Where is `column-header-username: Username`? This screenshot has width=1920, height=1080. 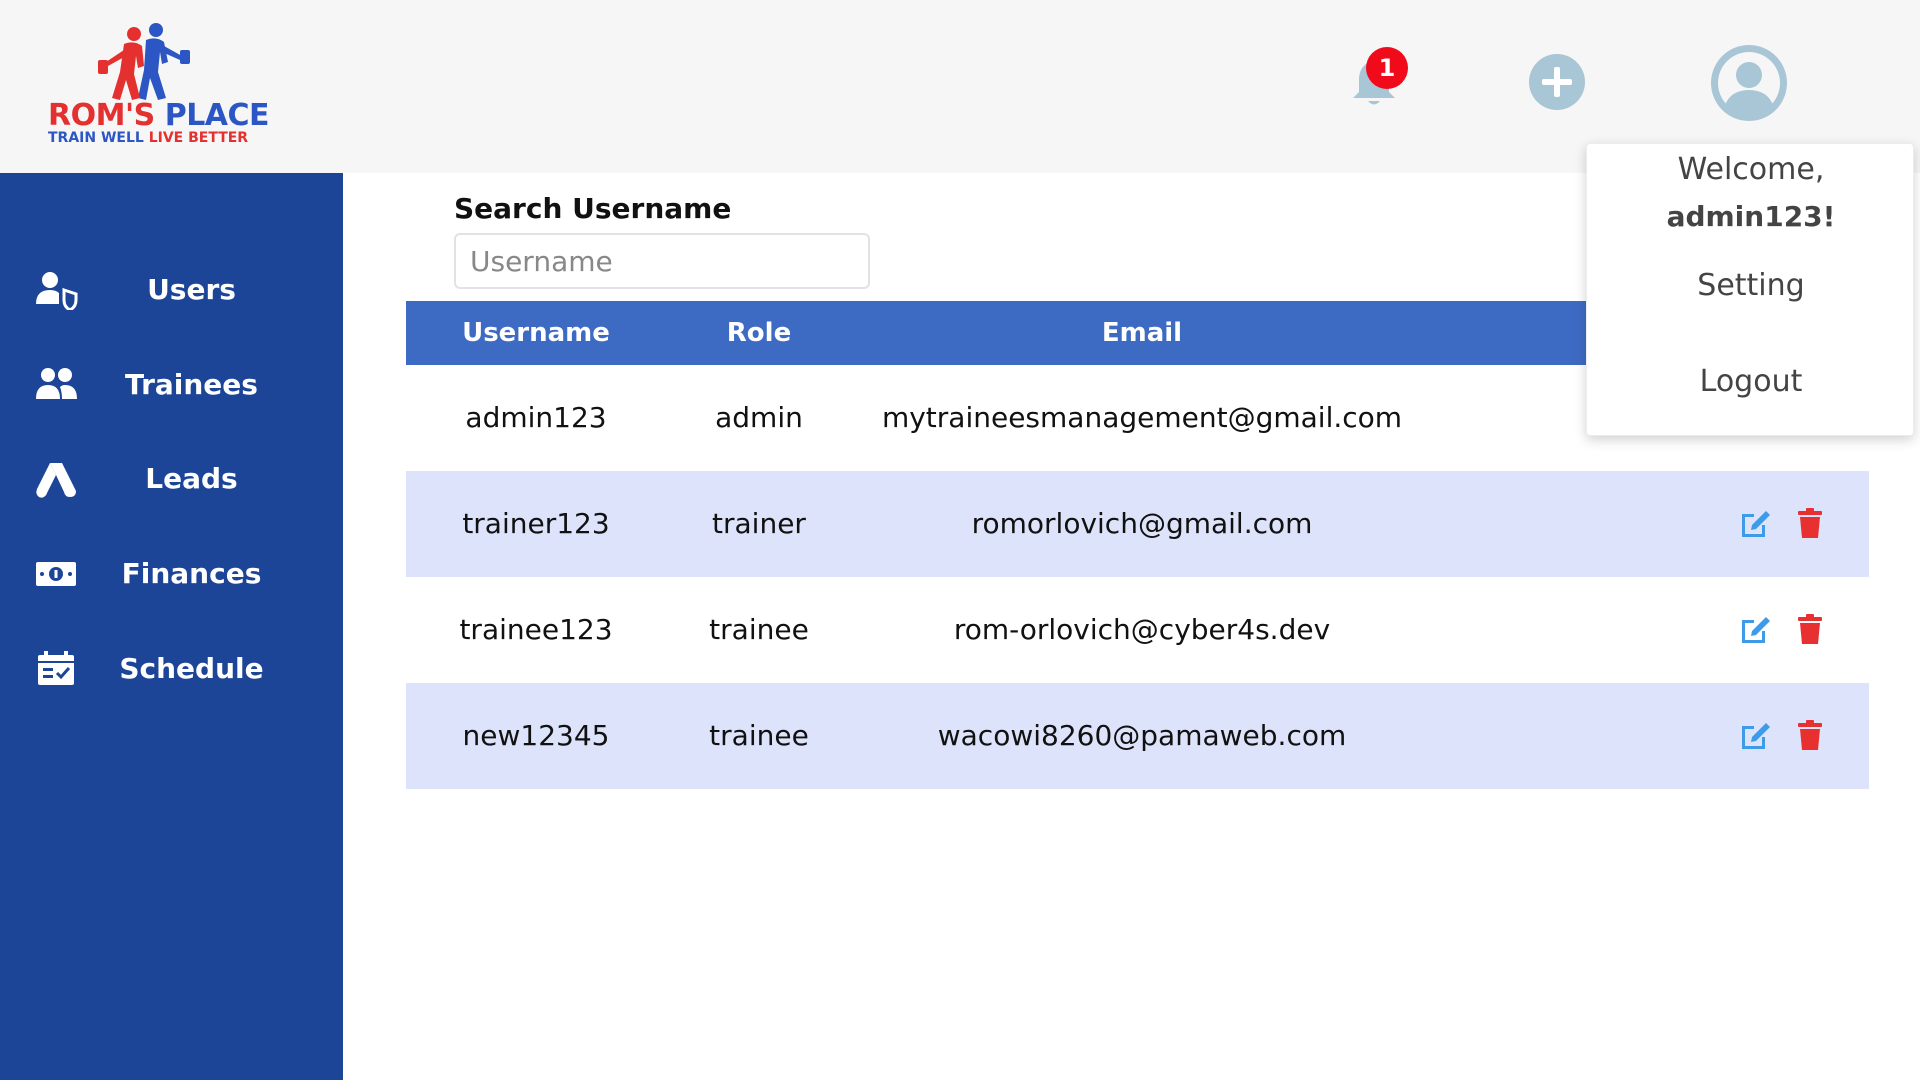
column-header-username: Username is located at coordinates (536, 333).